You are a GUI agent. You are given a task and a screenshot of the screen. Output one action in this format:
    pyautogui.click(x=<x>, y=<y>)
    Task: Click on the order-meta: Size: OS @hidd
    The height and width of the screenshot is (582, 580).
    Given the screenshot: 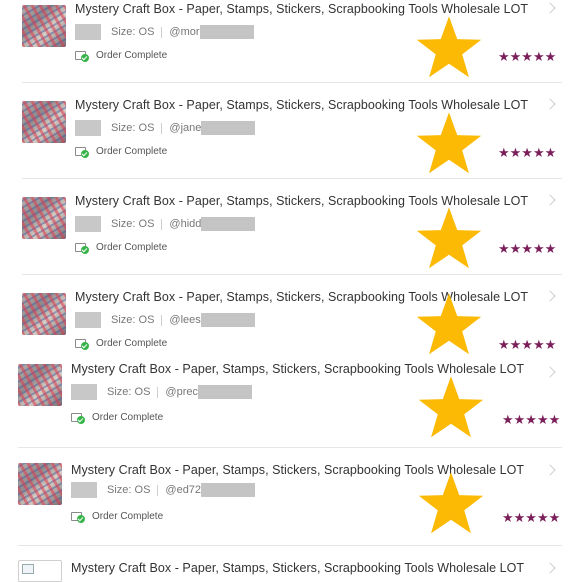 What is the action you would take?
    pyautogui.click(x=165, y=224)
    